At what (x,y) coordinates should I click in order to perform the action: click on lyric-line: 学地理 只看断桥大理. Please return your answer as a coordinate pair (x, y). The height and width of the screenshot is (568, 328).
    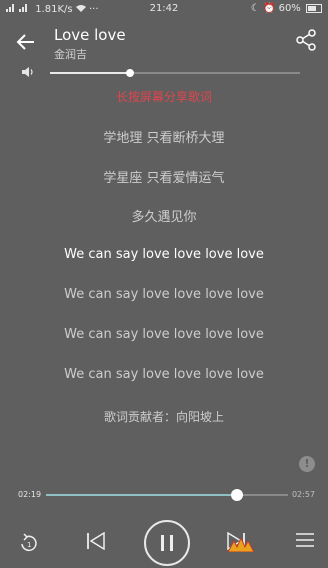
    Looking at the image, I should click on (164, 136).